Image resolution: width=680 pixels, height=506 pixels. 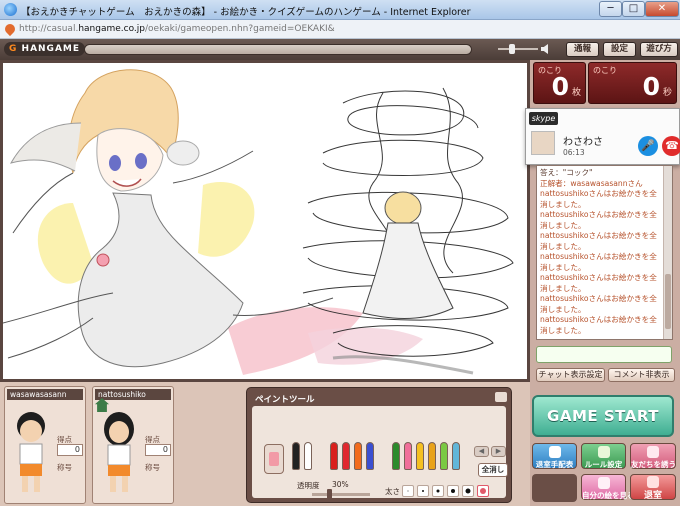 I want to click on settings-button: 設定, so click(x=619, y=49).